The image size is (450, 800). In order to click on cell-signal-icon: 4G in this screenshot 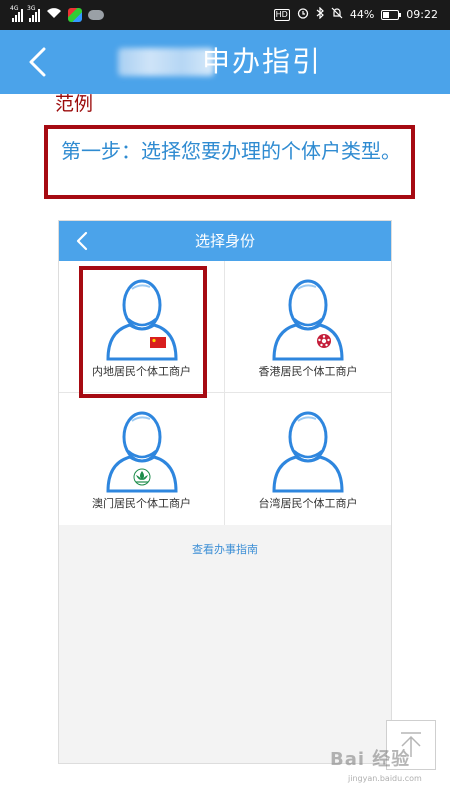, I will do `click(16, 13)`.